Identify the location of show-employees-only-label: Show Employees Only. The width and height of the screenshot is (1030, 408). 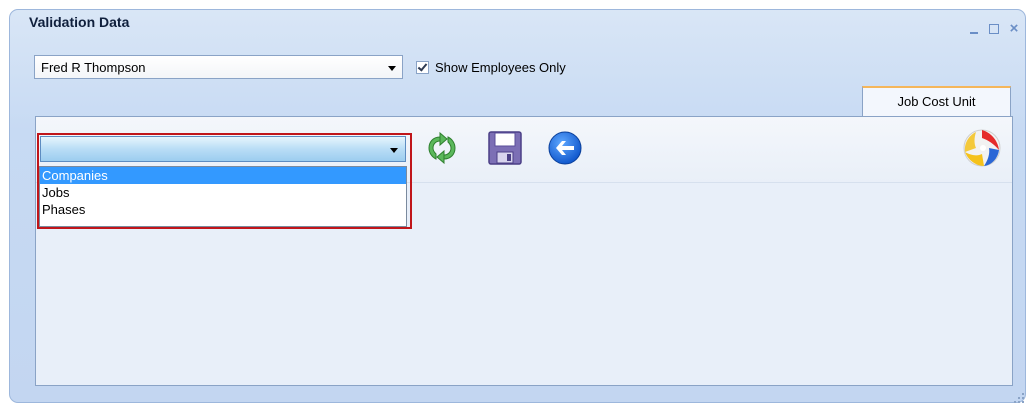
(500, 67).